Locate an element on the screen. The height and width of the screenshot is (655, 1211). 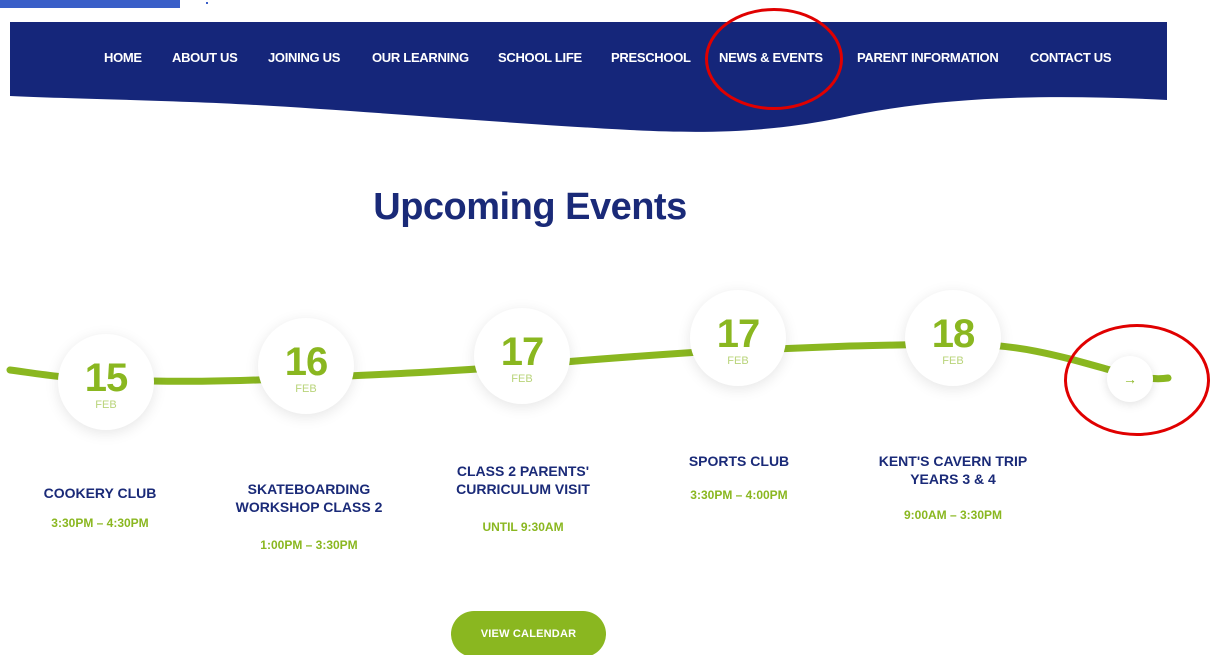
event-time: UNTIL 9:30AM is located at coordinates (523, 527).